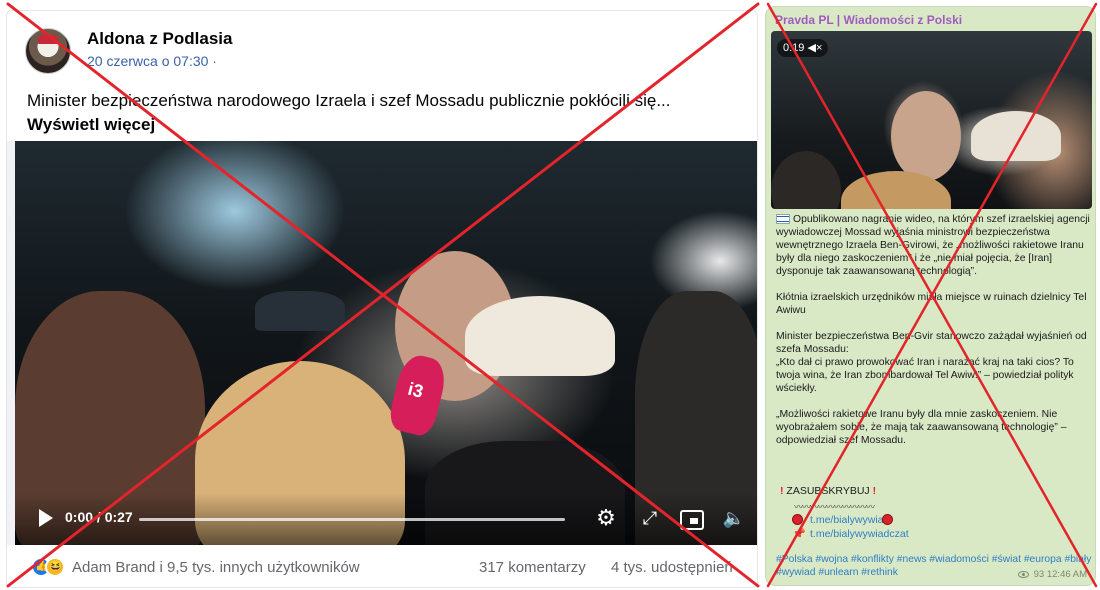 Image resolution: width=1100 pixels, height=590 pixels. Describe the element at coordinates (1066, 574) in the screenshot. I see `message-time: 12:46 AM` at that location.